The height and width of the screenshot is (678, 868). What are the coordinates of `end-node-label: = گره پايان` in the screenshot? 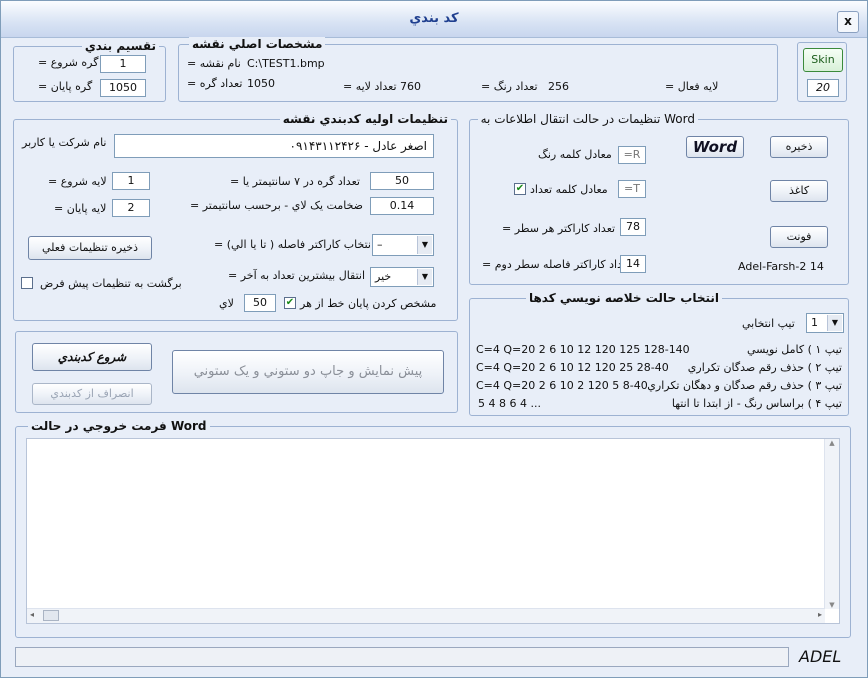 It's located at (65, 86).